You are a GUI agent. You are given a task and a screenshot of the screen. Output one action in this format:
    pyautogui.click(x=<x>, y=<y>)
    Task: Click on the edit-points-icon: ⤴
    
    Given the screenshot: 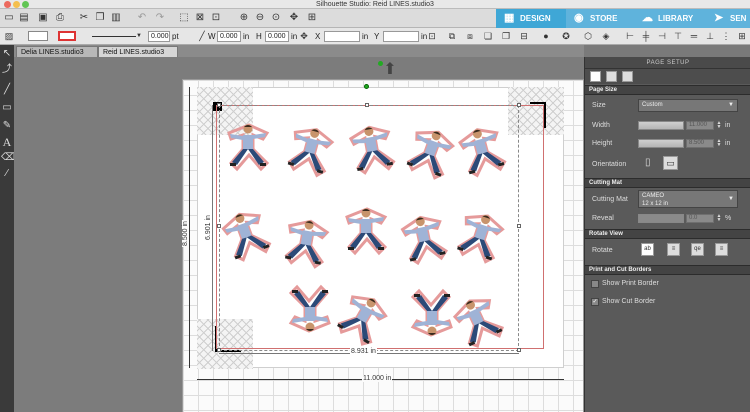 What is the action you would take?
    pyautogui.click(x=7, y=70)
    